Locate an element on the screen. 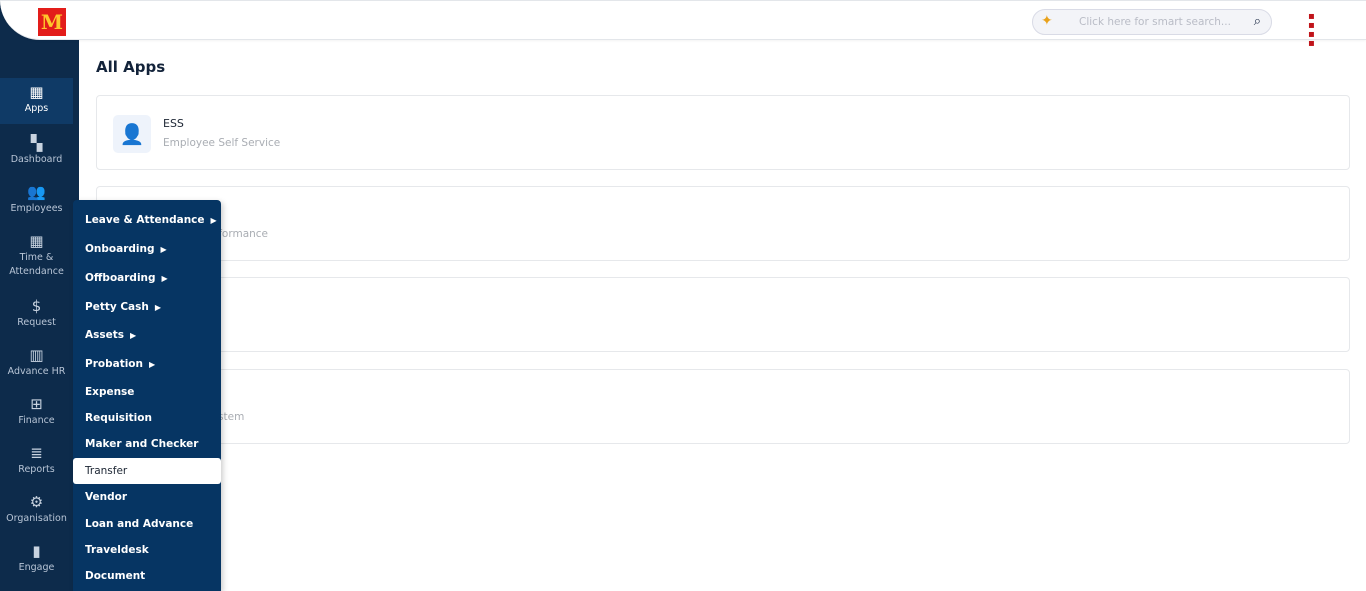  menu-item-label: Transfer is located at coordinates (106, 471).